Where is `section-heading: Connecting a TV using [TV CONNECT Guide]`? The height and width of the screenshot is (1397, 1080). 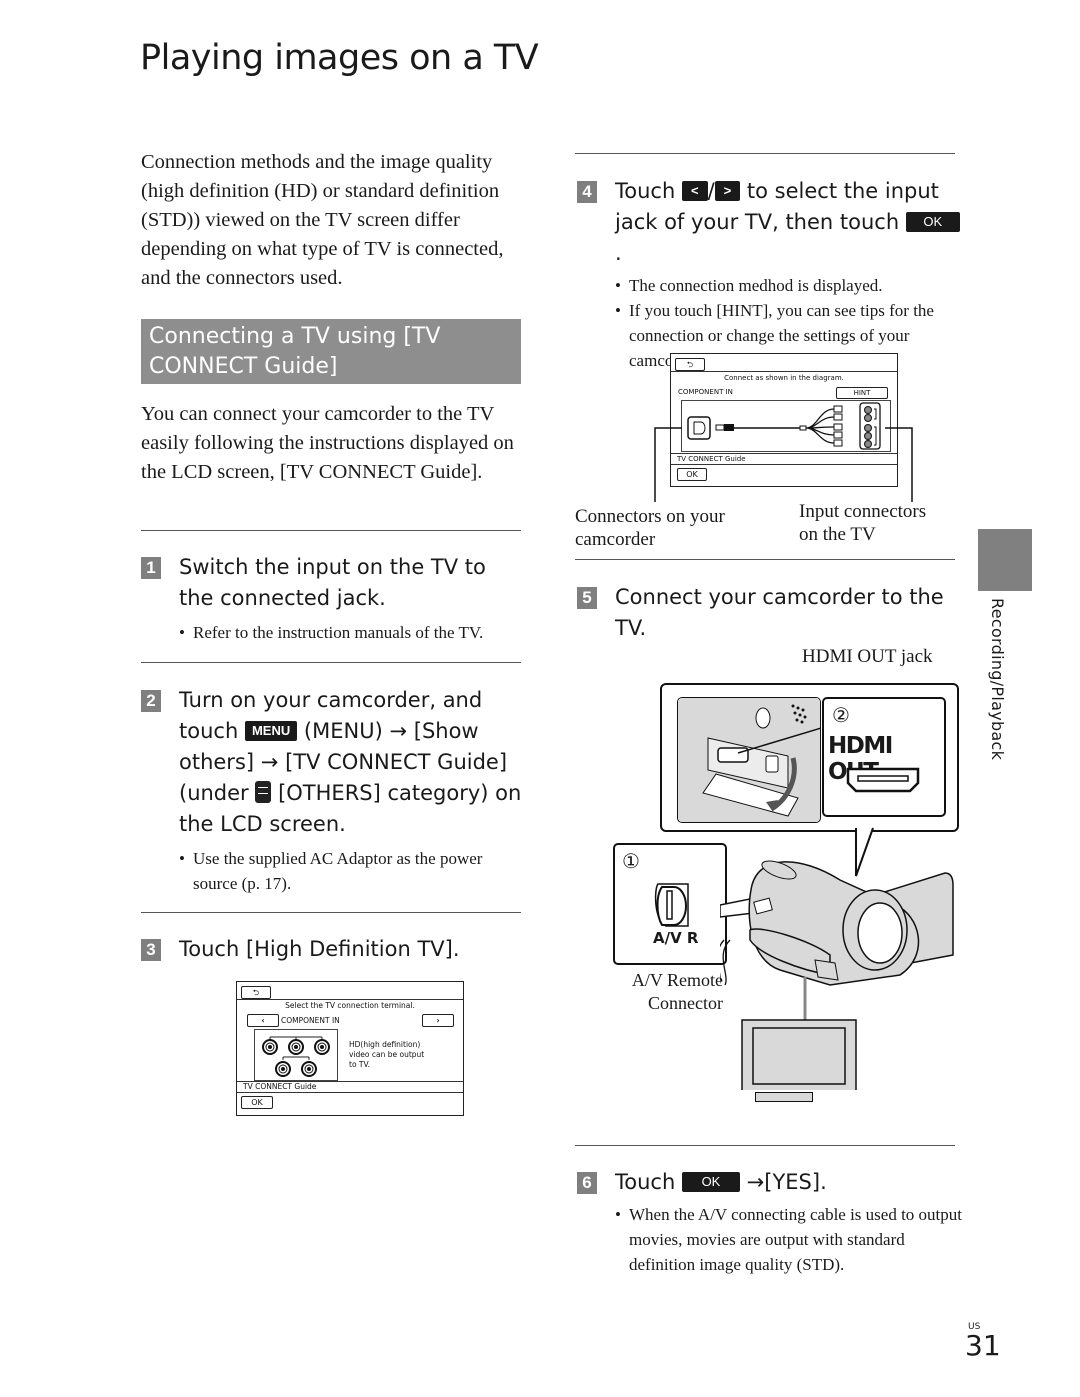
section-heading: Connecting a TV using [TV CONNECT Guide] is located at coordinates (331, 351).